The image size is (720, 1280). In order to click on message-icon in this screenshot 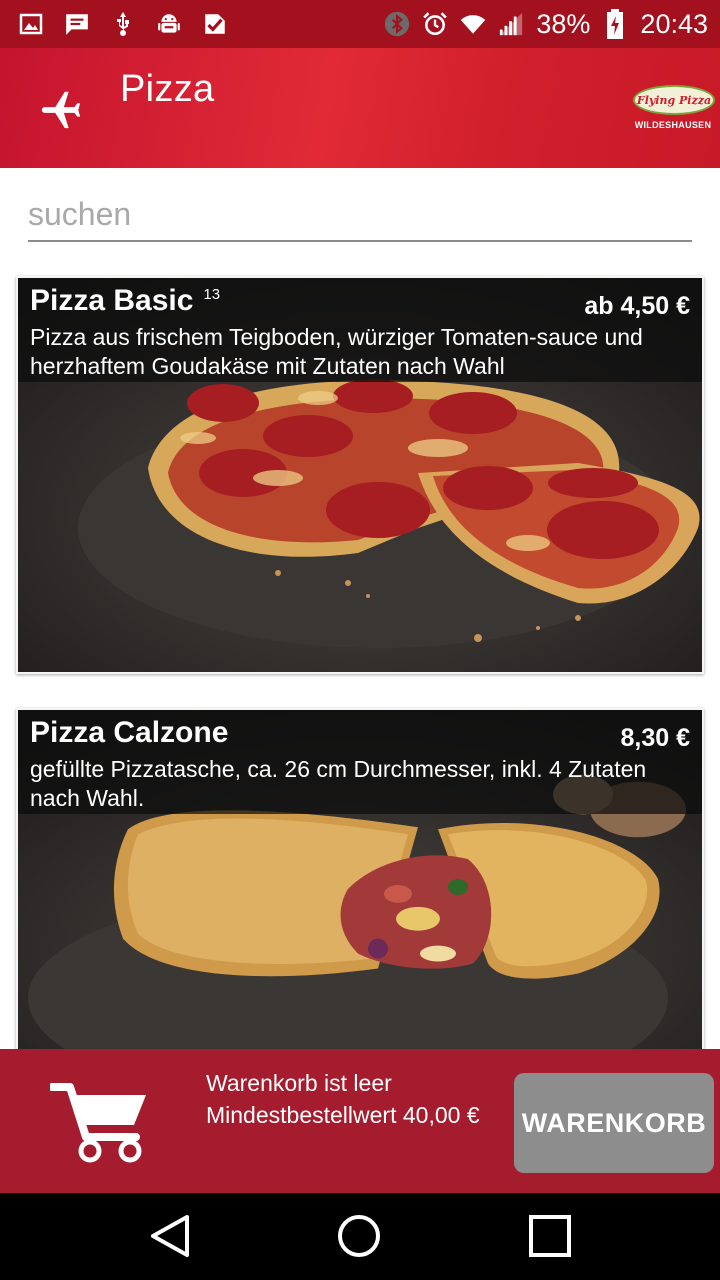, I will do `click(77, 24)`.